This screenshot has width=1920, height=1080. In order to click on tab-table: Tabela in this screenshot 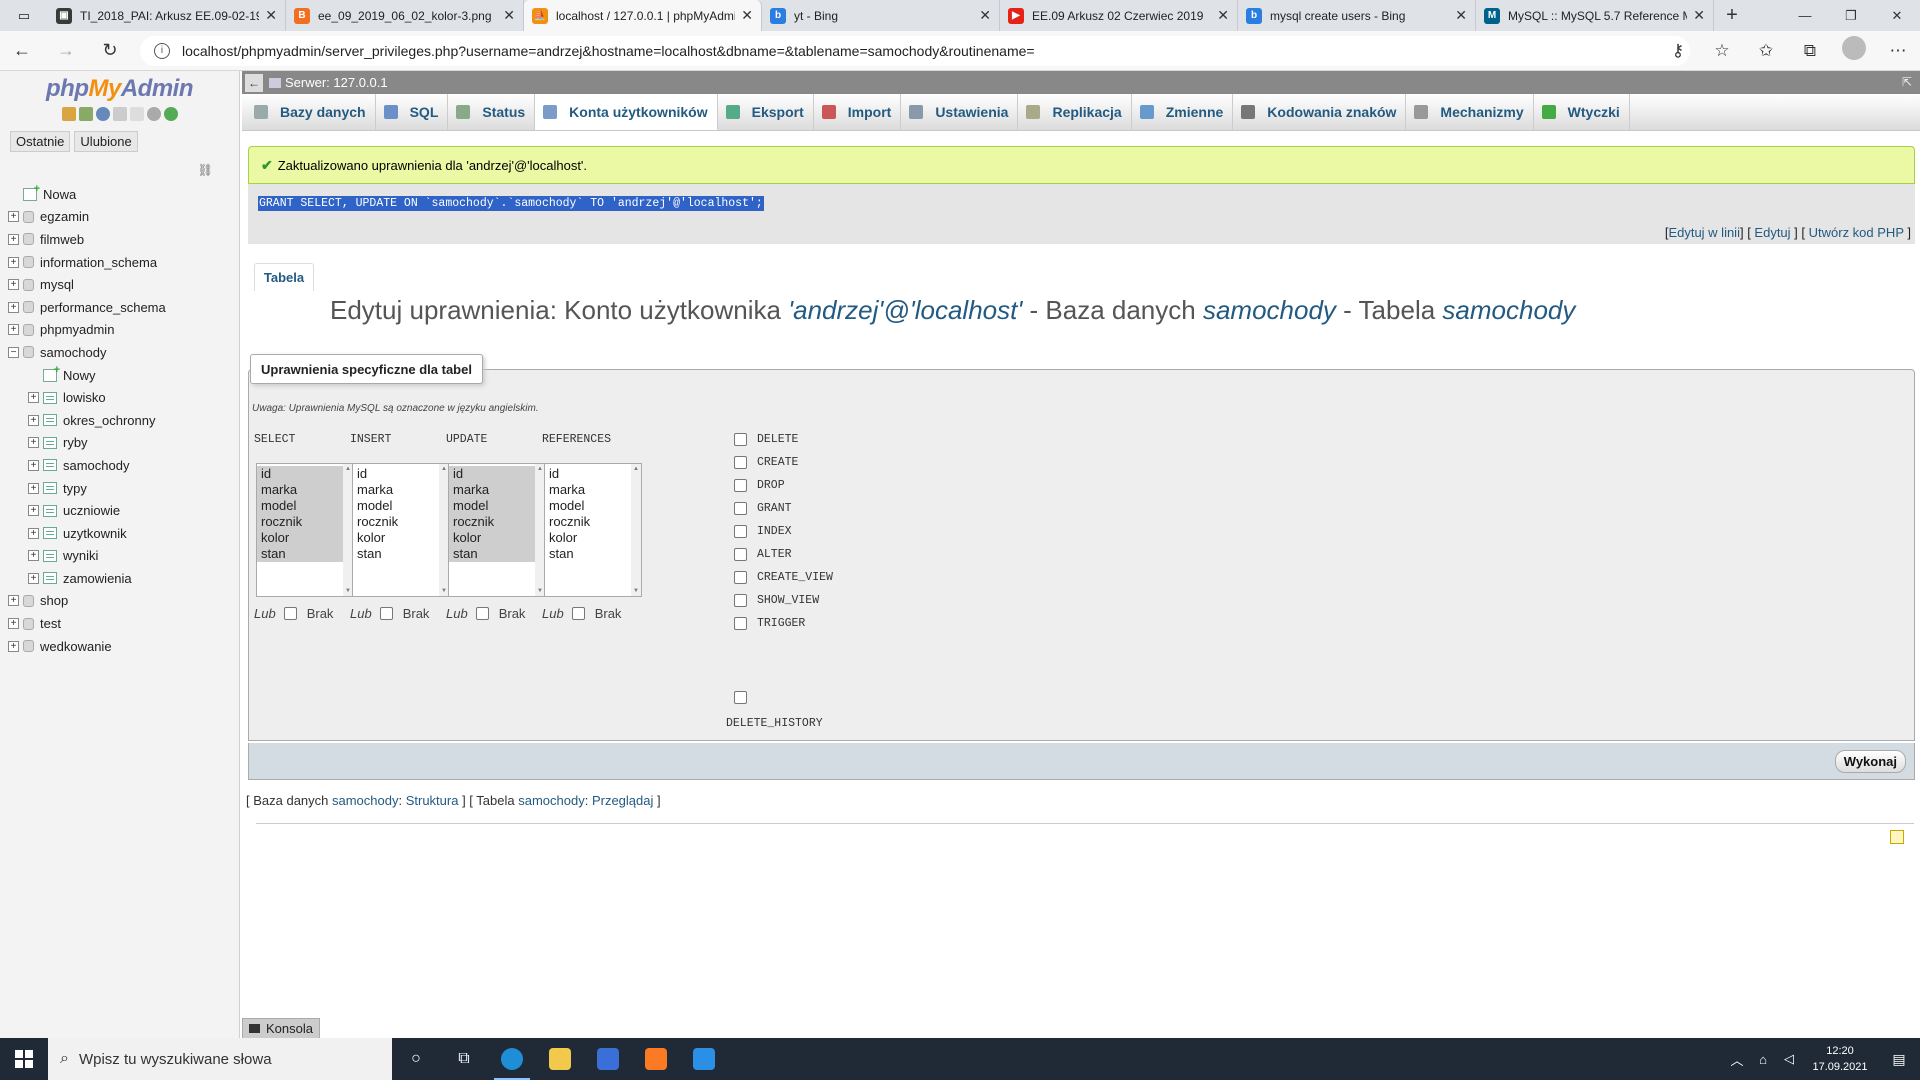, I will do `click(284, 277)`.